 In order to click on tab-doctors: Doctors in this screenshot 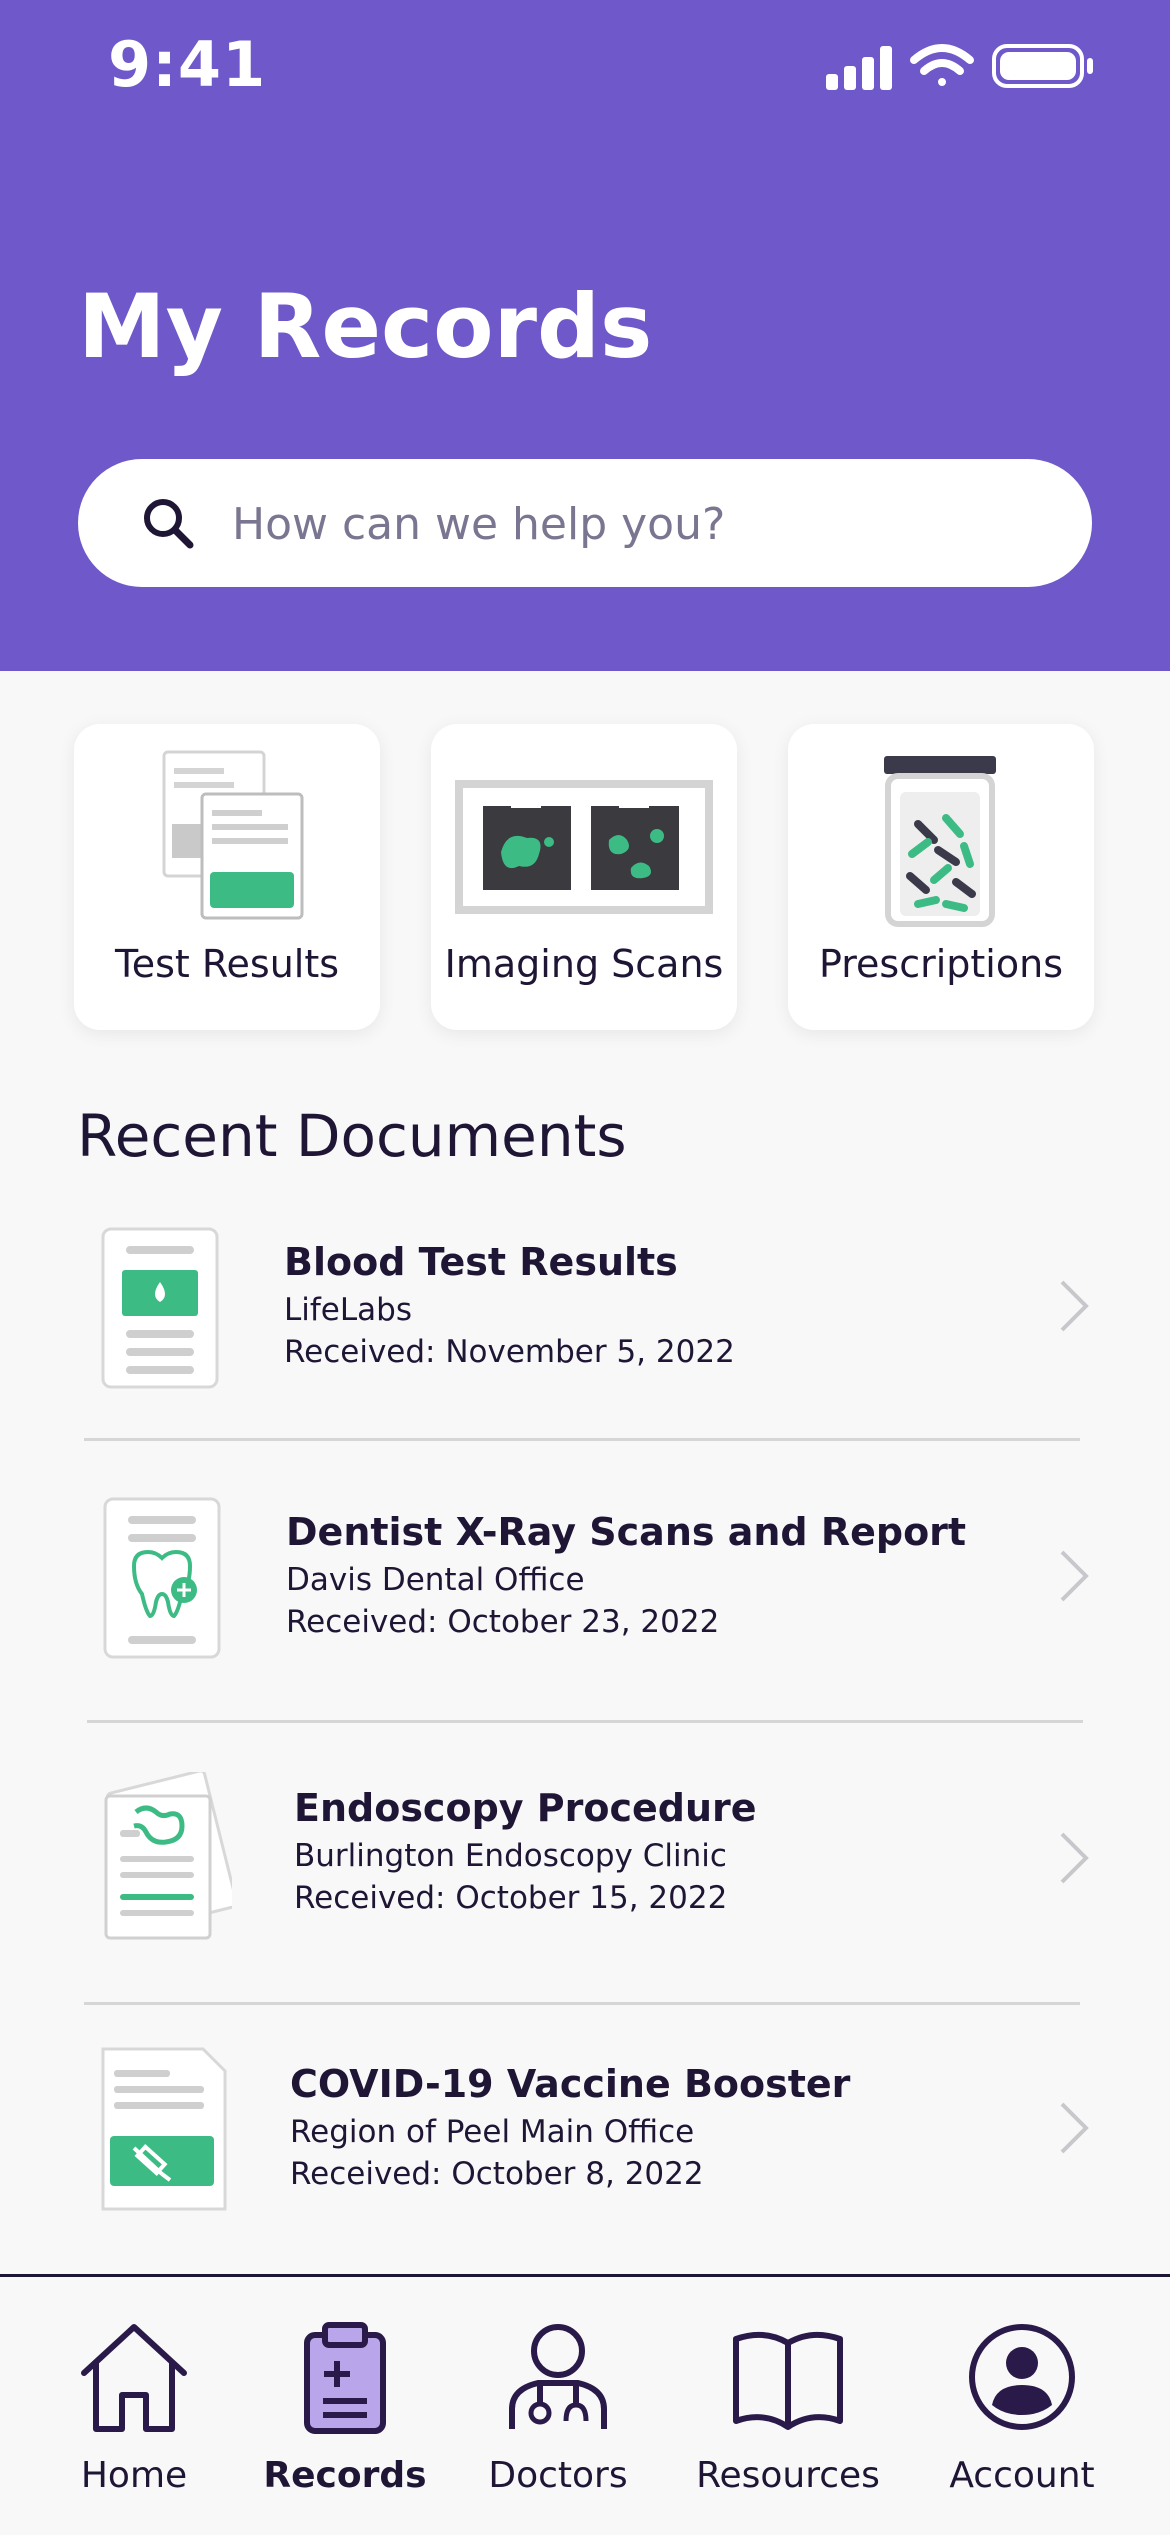, I will do `click(558, 2406)`.